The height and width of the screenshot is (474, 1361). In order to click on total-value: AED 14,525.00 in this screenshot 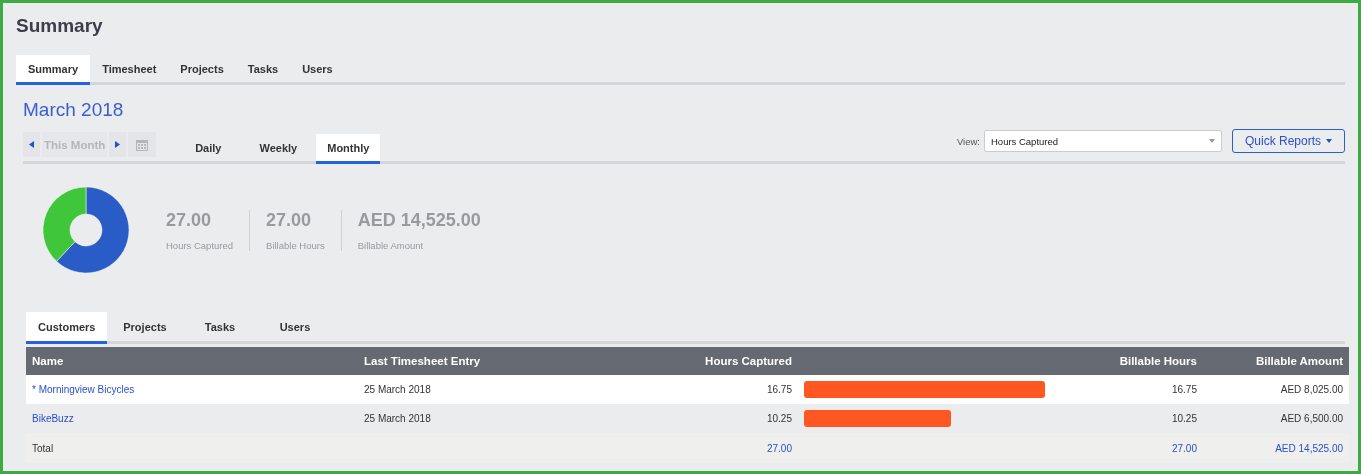, I will do `click(1309, 448)`.